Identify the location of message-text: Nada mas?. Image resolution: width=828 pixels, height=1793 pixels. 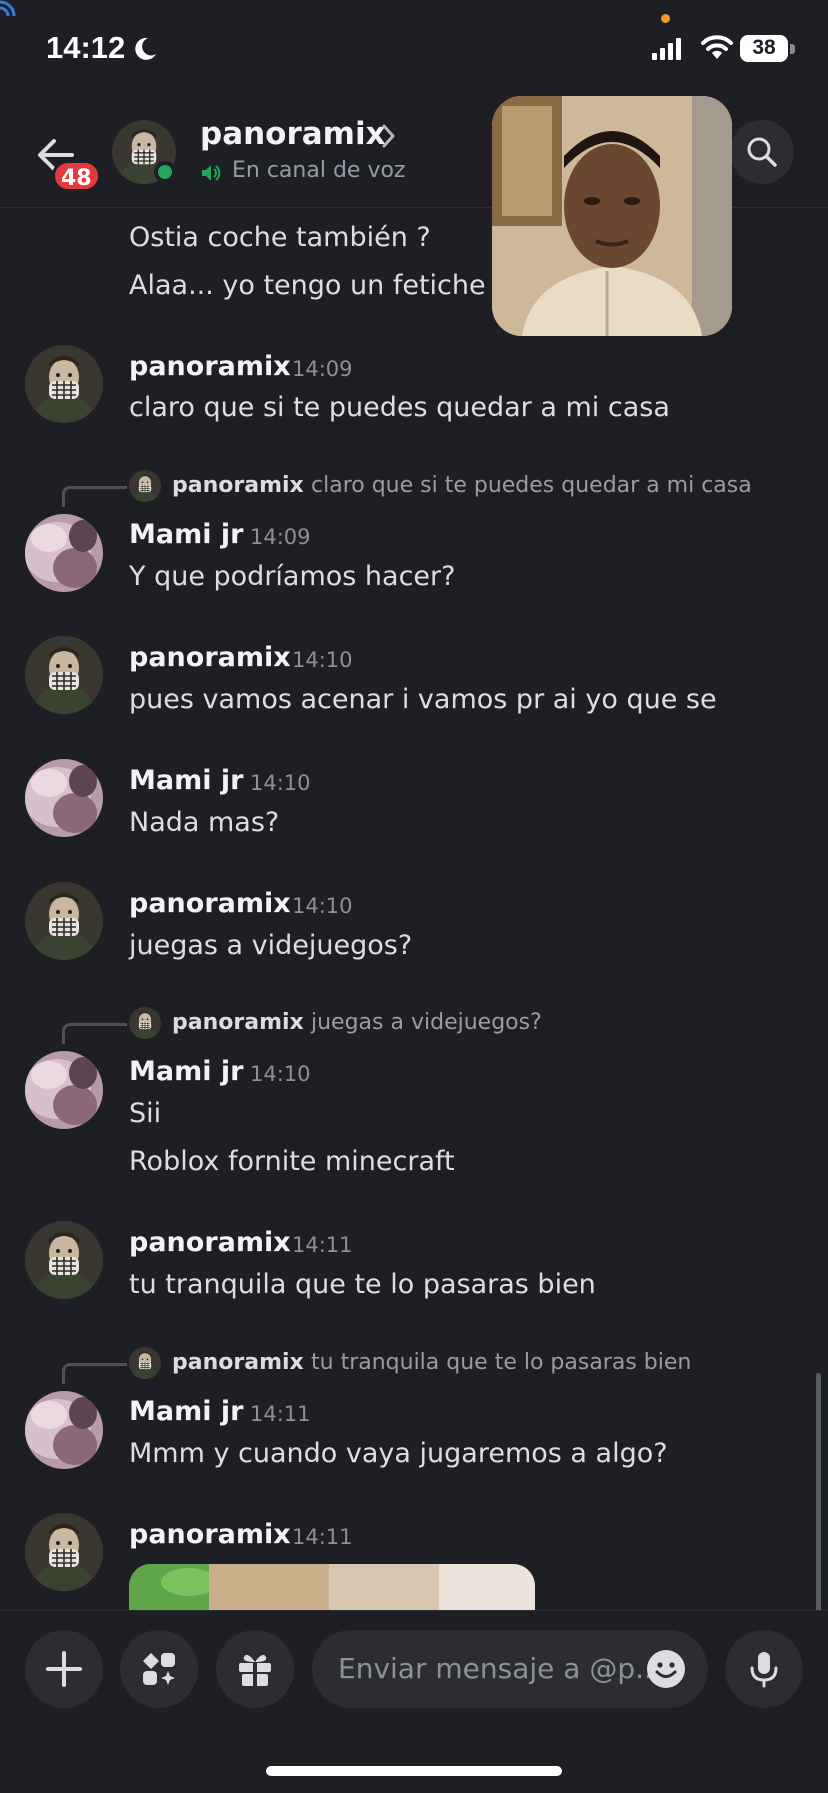
(204, 822).